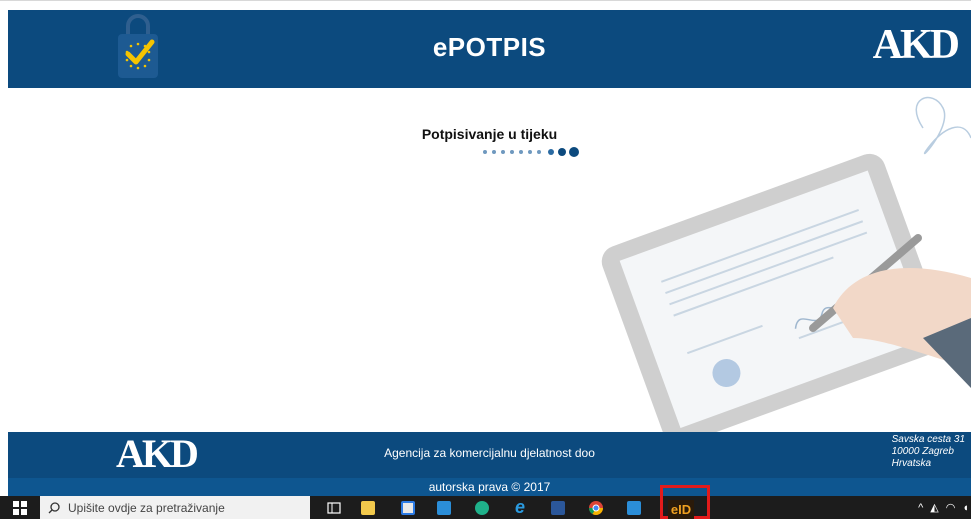 The height and width of the screenshot is (519, 971). What do you see at coordinates (965, 508) in the screenshot?
I see `volume-icon: ◖` at bounding box center [965, 508].